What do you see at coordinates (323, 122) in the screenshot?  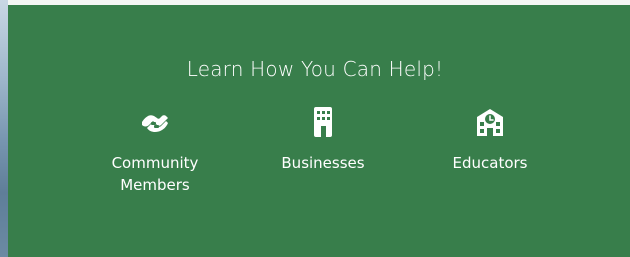 I see `building-icon` at bounding box center [323, 122].